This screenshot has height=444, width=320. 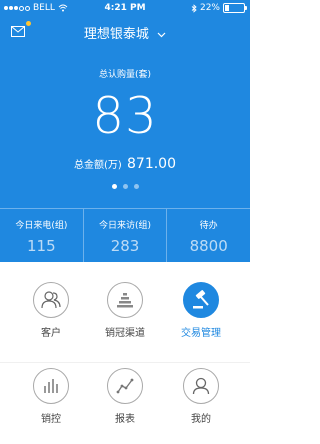 I want to click on project-title: 理想银泰城, so click(x=116, y=34).